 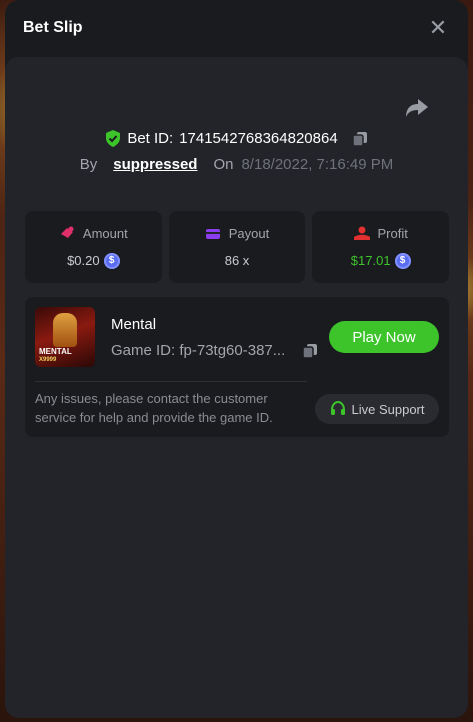 I want to click on payout-card: Payout 86 x, so click(x=237, y=247).